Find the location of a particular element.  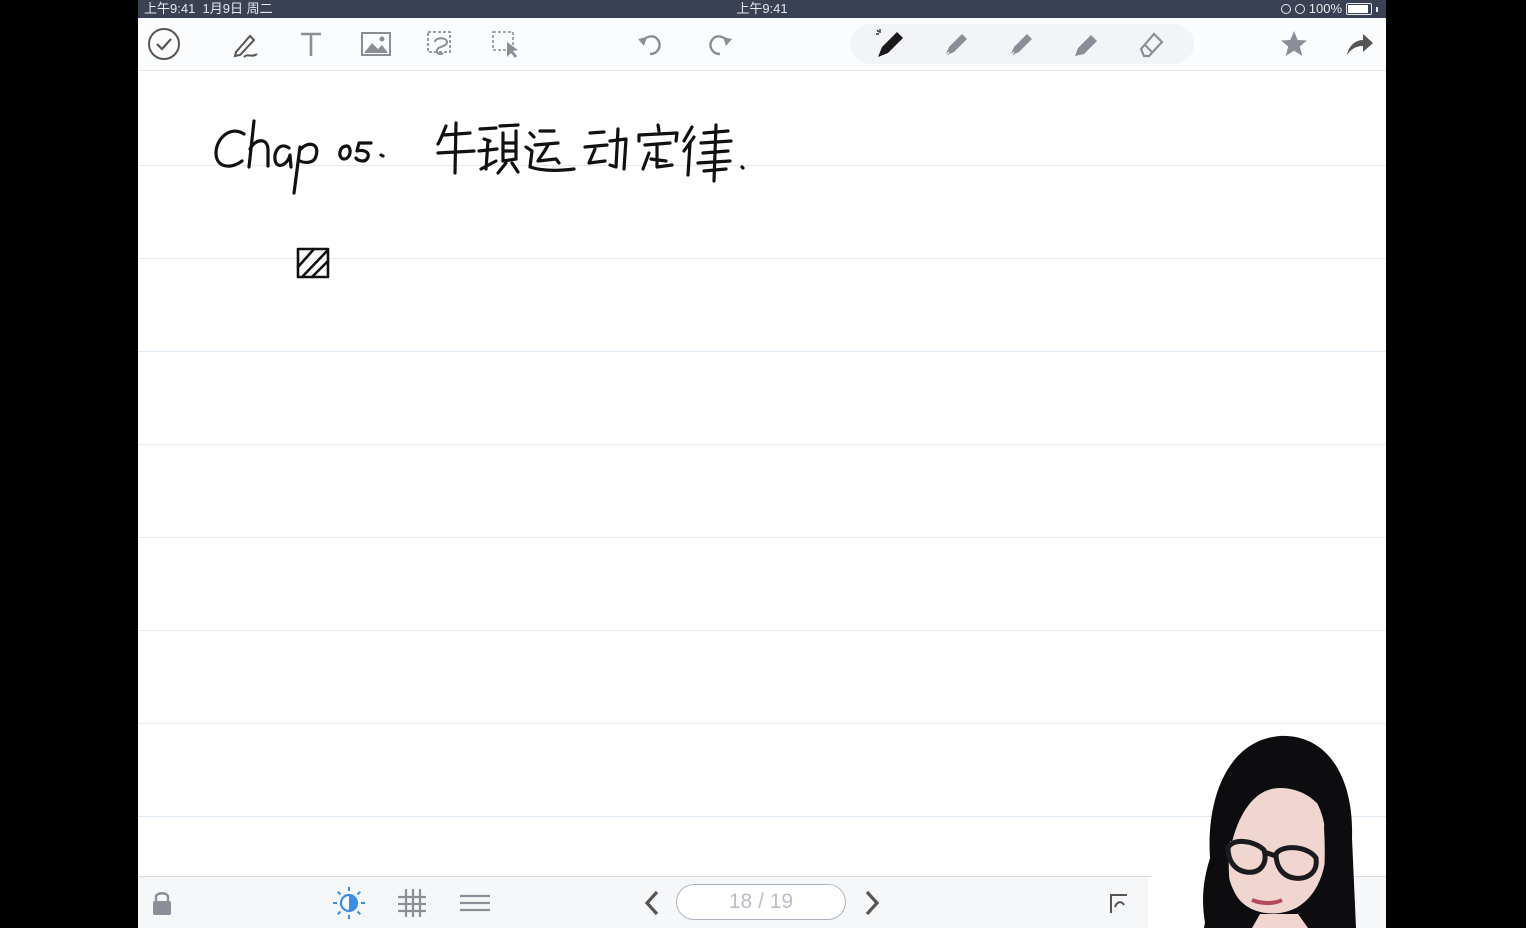

favorite-star-icon is located at coordinates (1294, 44).